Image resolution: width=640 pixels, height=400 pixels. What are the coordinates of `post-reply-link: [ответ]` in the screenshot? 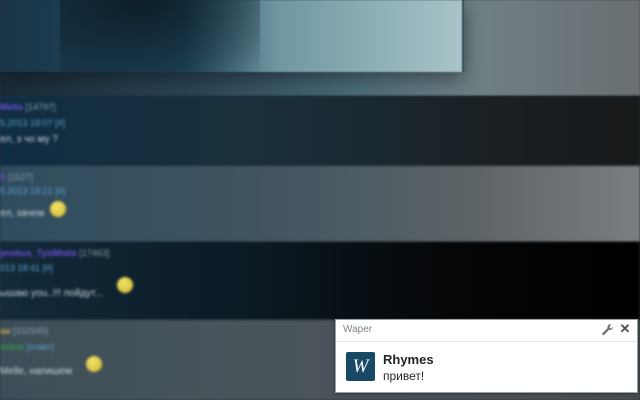 It's located at (40, 347).